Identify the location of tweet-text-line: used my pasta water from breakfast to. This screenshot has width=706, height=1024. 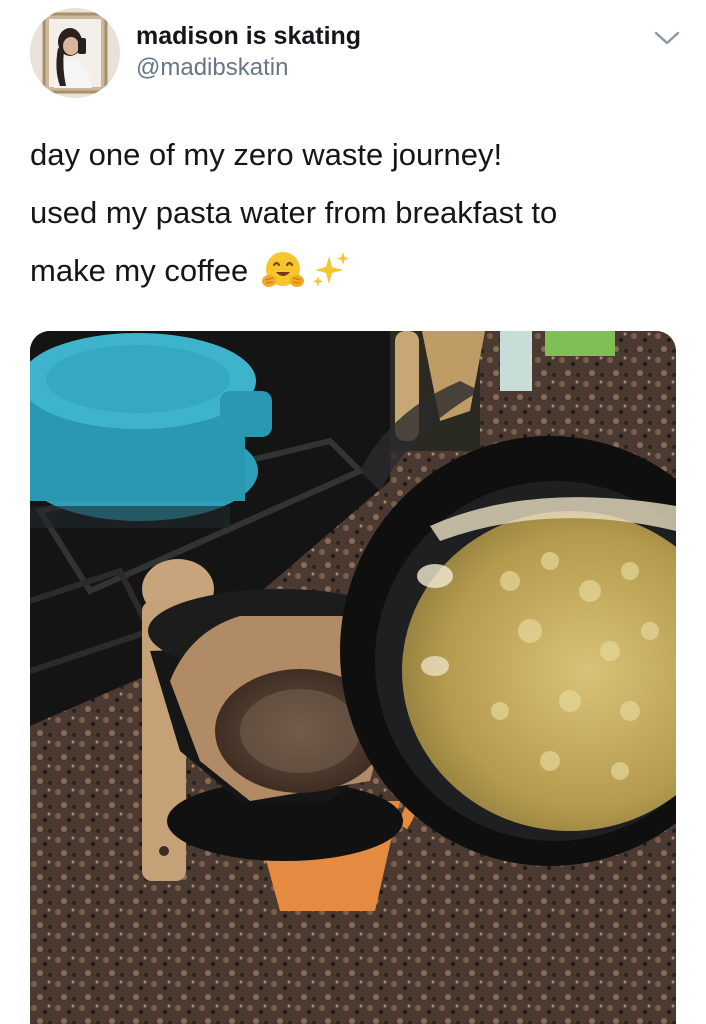
(294, 212).